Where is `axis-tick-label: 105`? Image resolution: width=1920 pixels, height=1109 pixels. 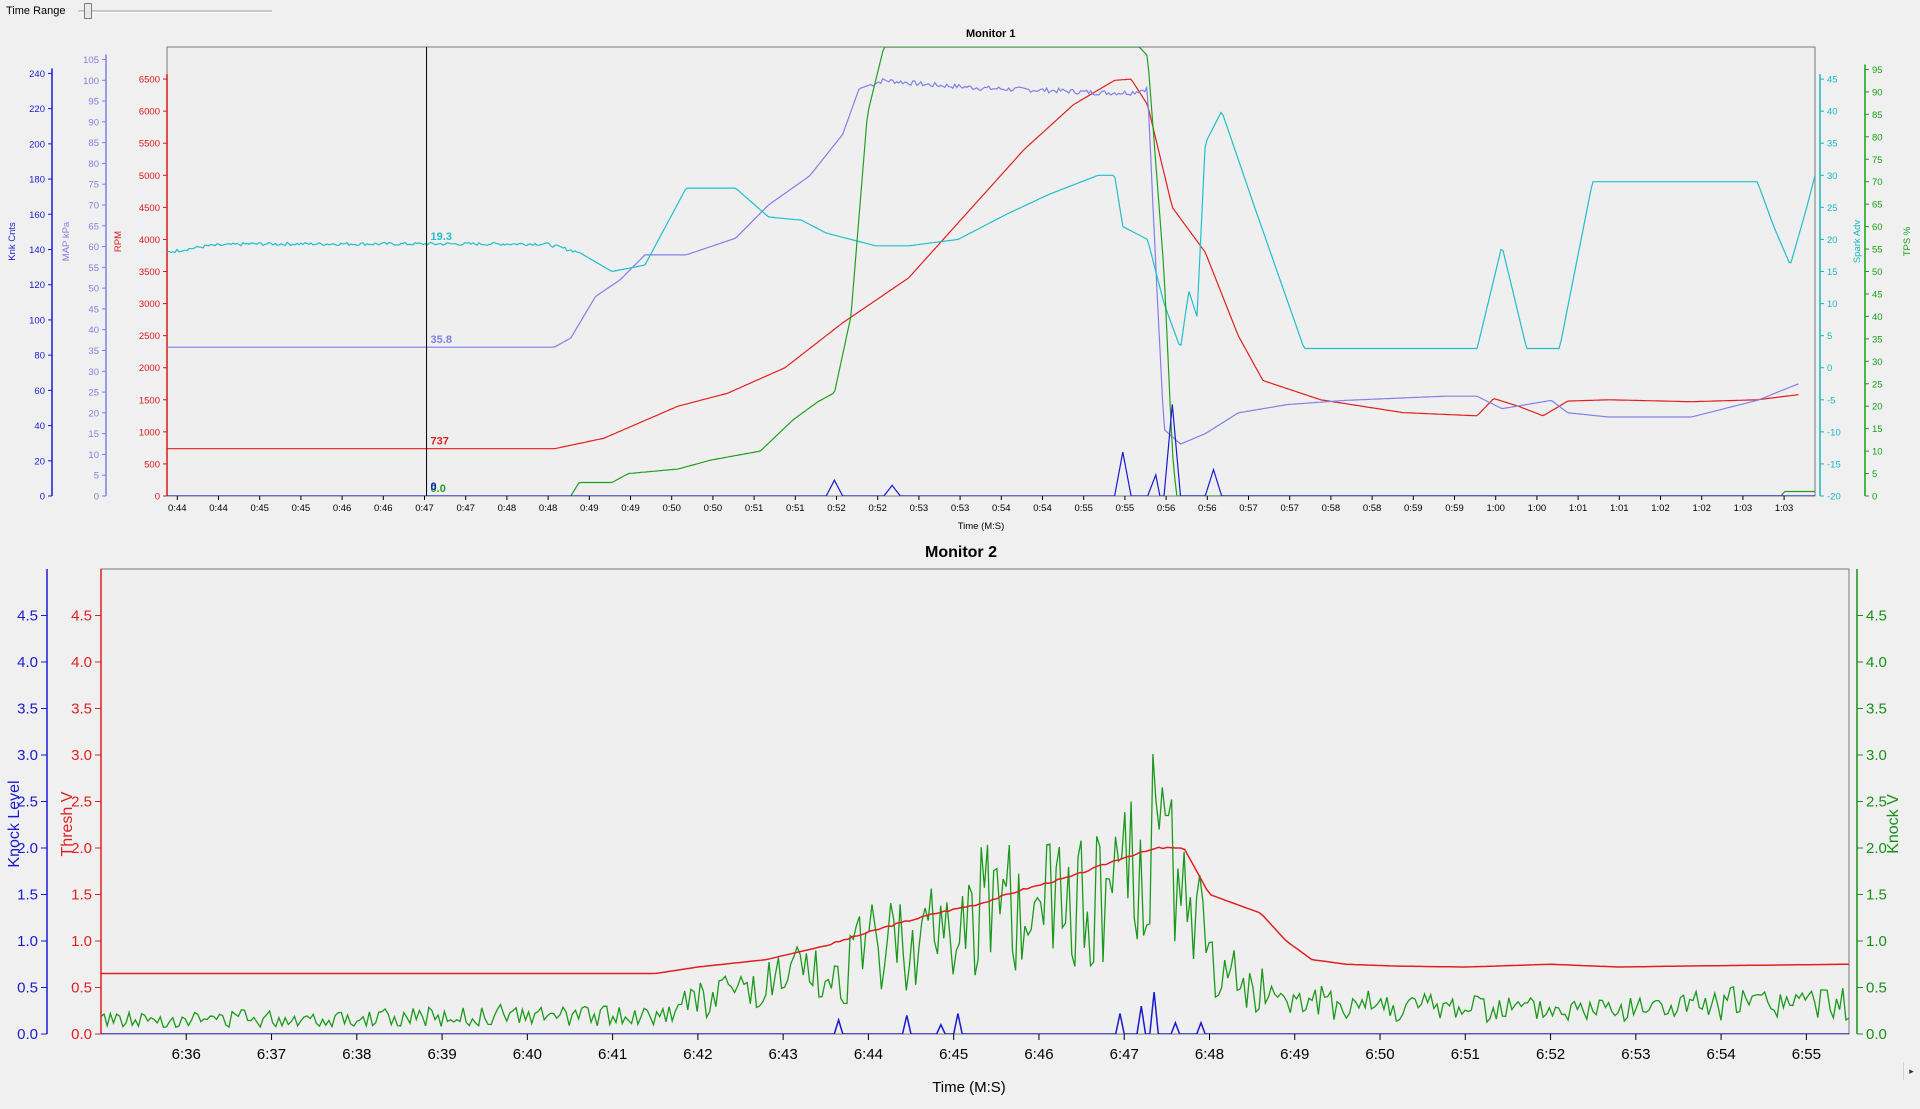
axis-tick-label: 105 is located at coordinates (91, 60).